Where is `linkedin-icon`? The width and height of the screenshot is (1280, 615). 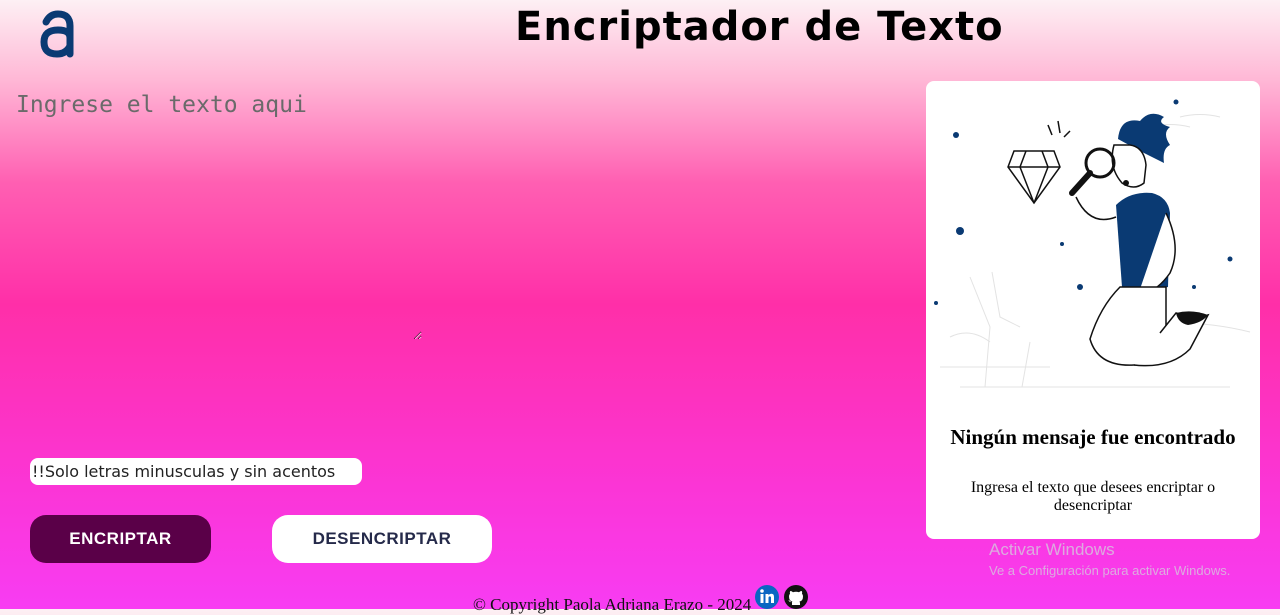 linkedin-icon is located at coordinates (767, 597).